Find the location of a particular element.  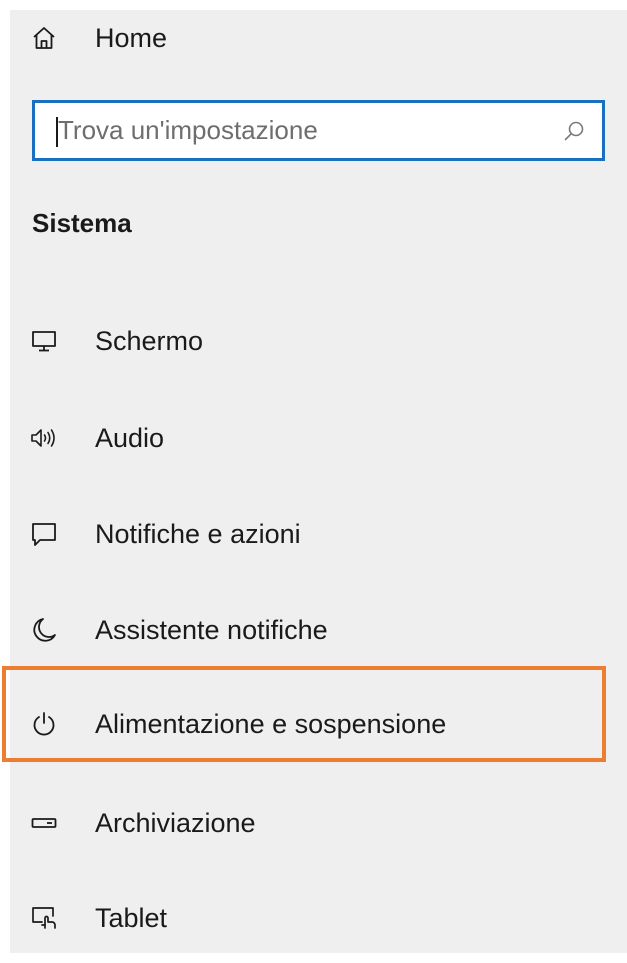

tablet-mode-icon is located at coordinates (44, 918).